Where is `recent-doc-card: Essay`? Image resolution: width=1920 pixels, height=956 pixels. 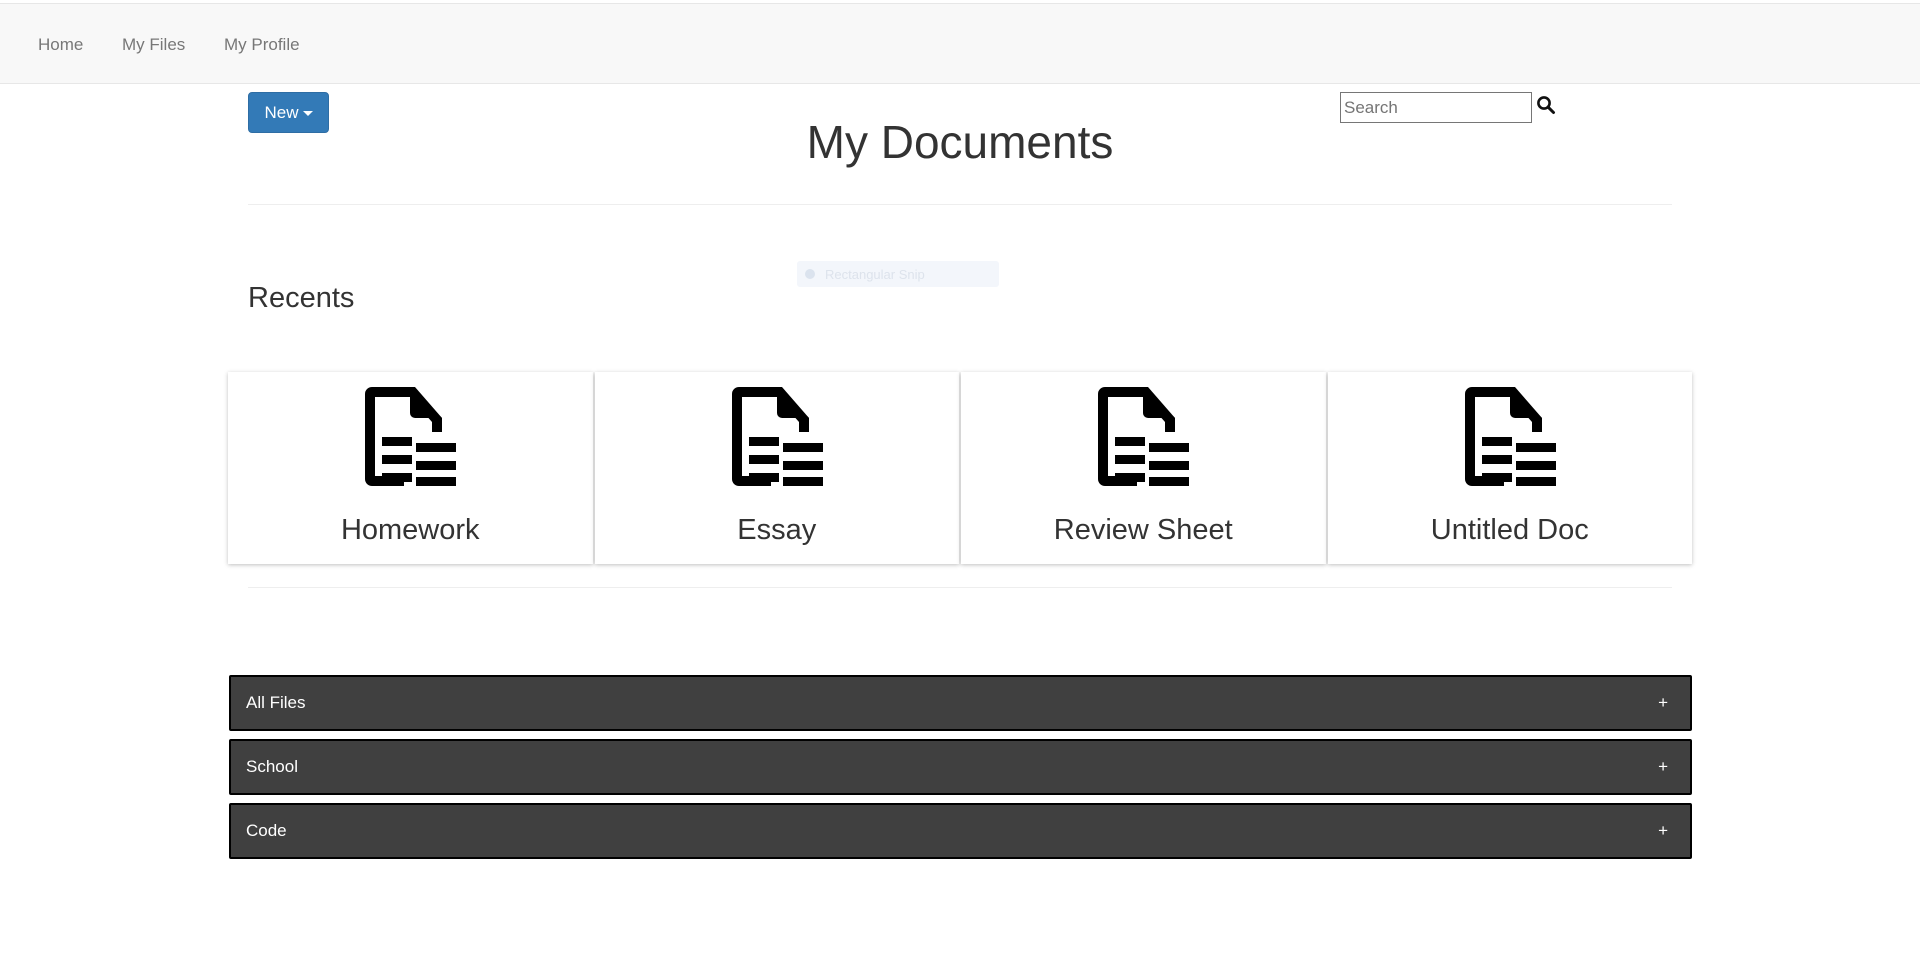
recent-doc-card: Essay is located at coordinates (776, 468).